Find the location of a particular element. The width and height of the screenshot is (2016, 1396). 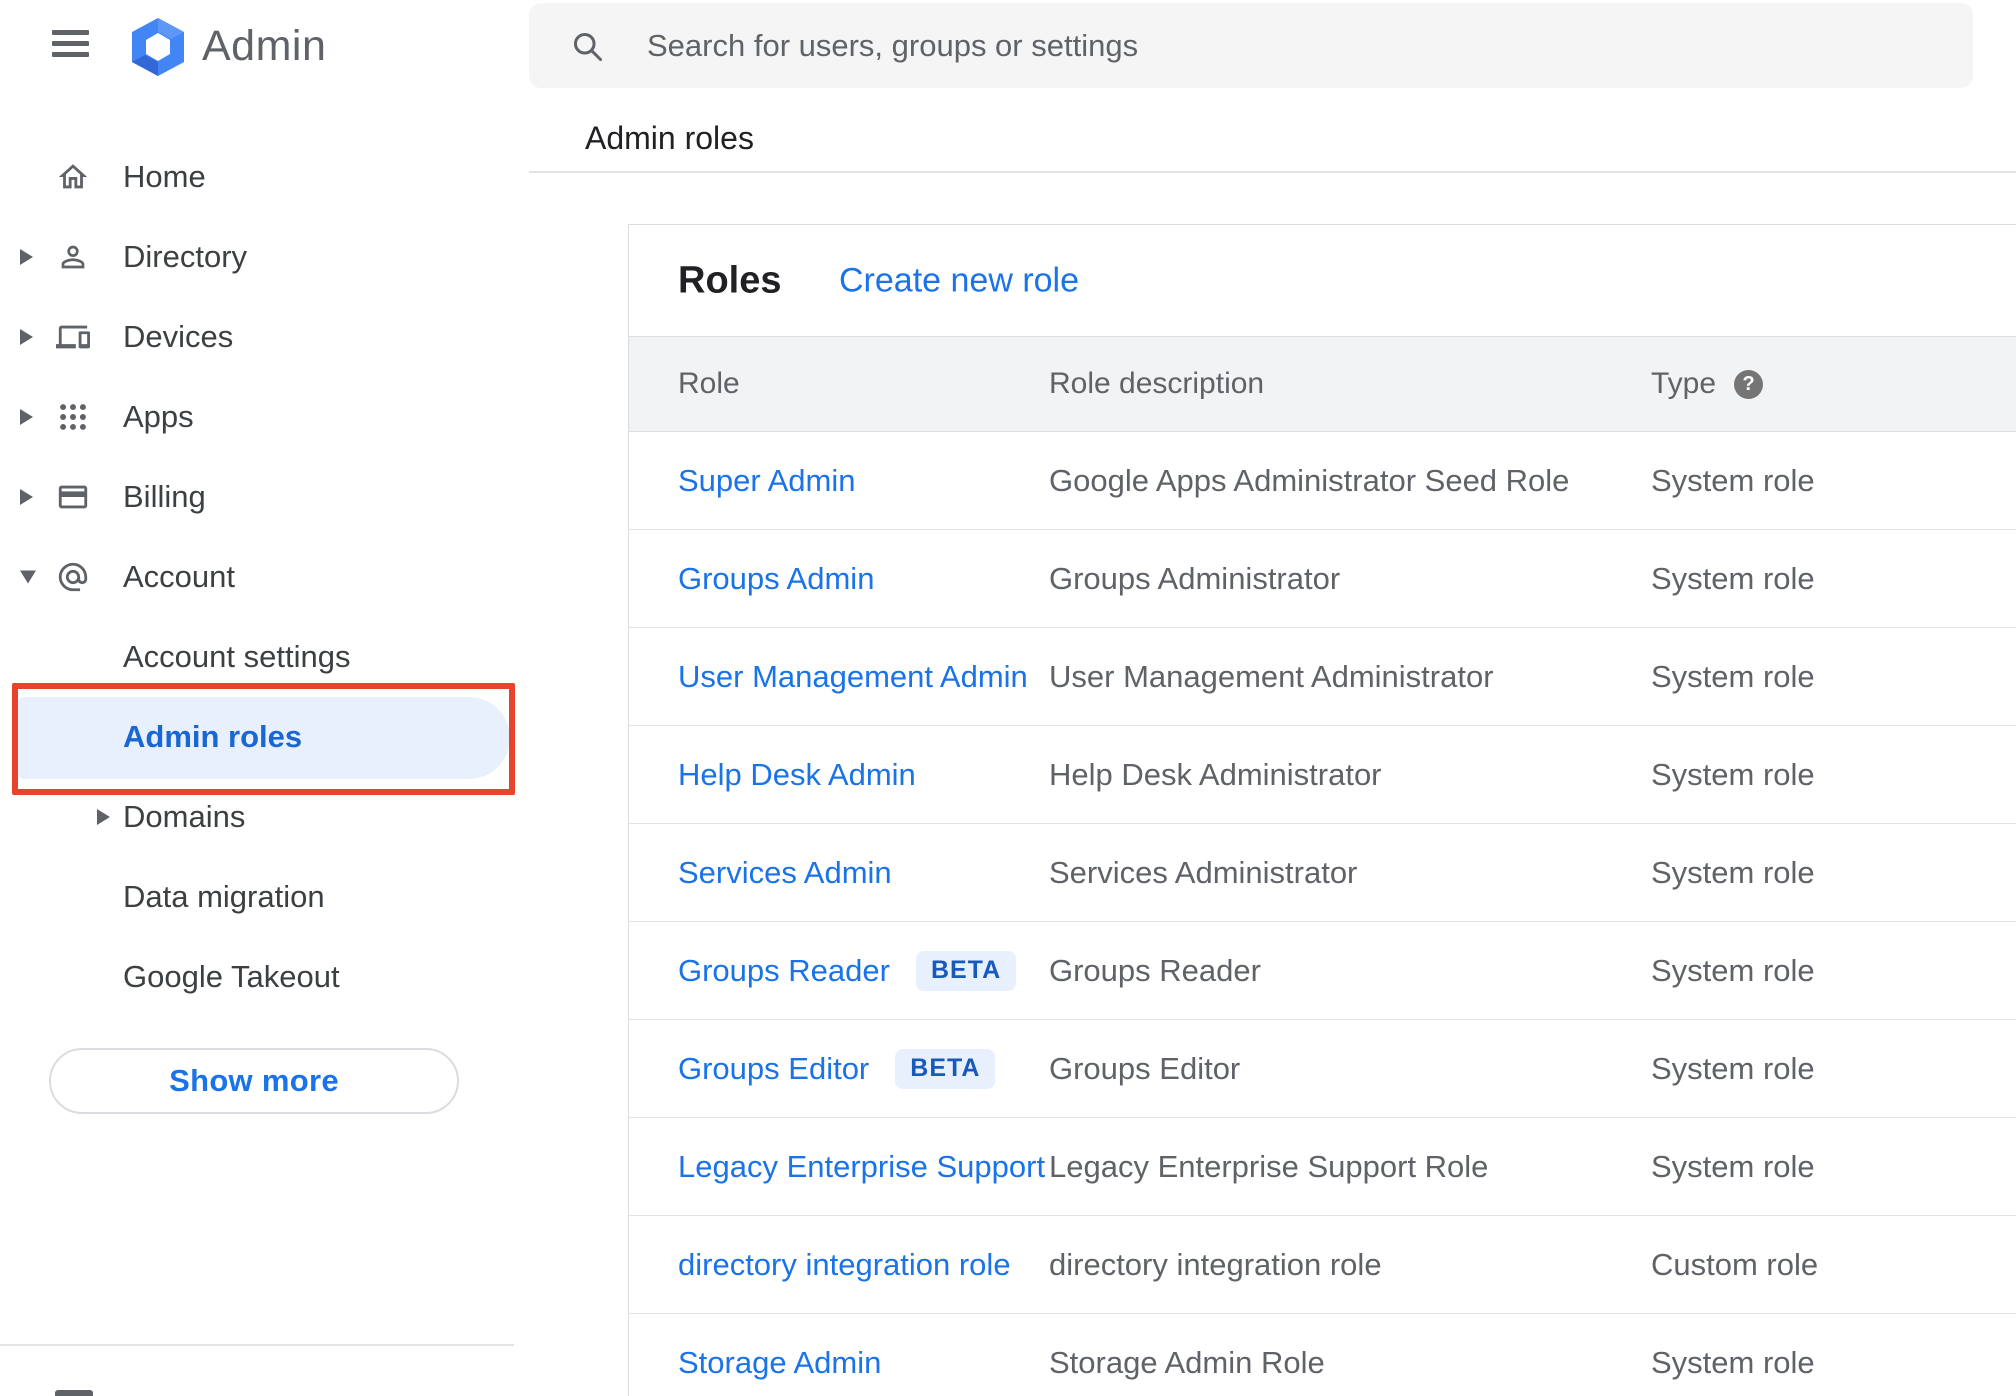

sidebar-footer-divider is located at coordinates (257, 1345).